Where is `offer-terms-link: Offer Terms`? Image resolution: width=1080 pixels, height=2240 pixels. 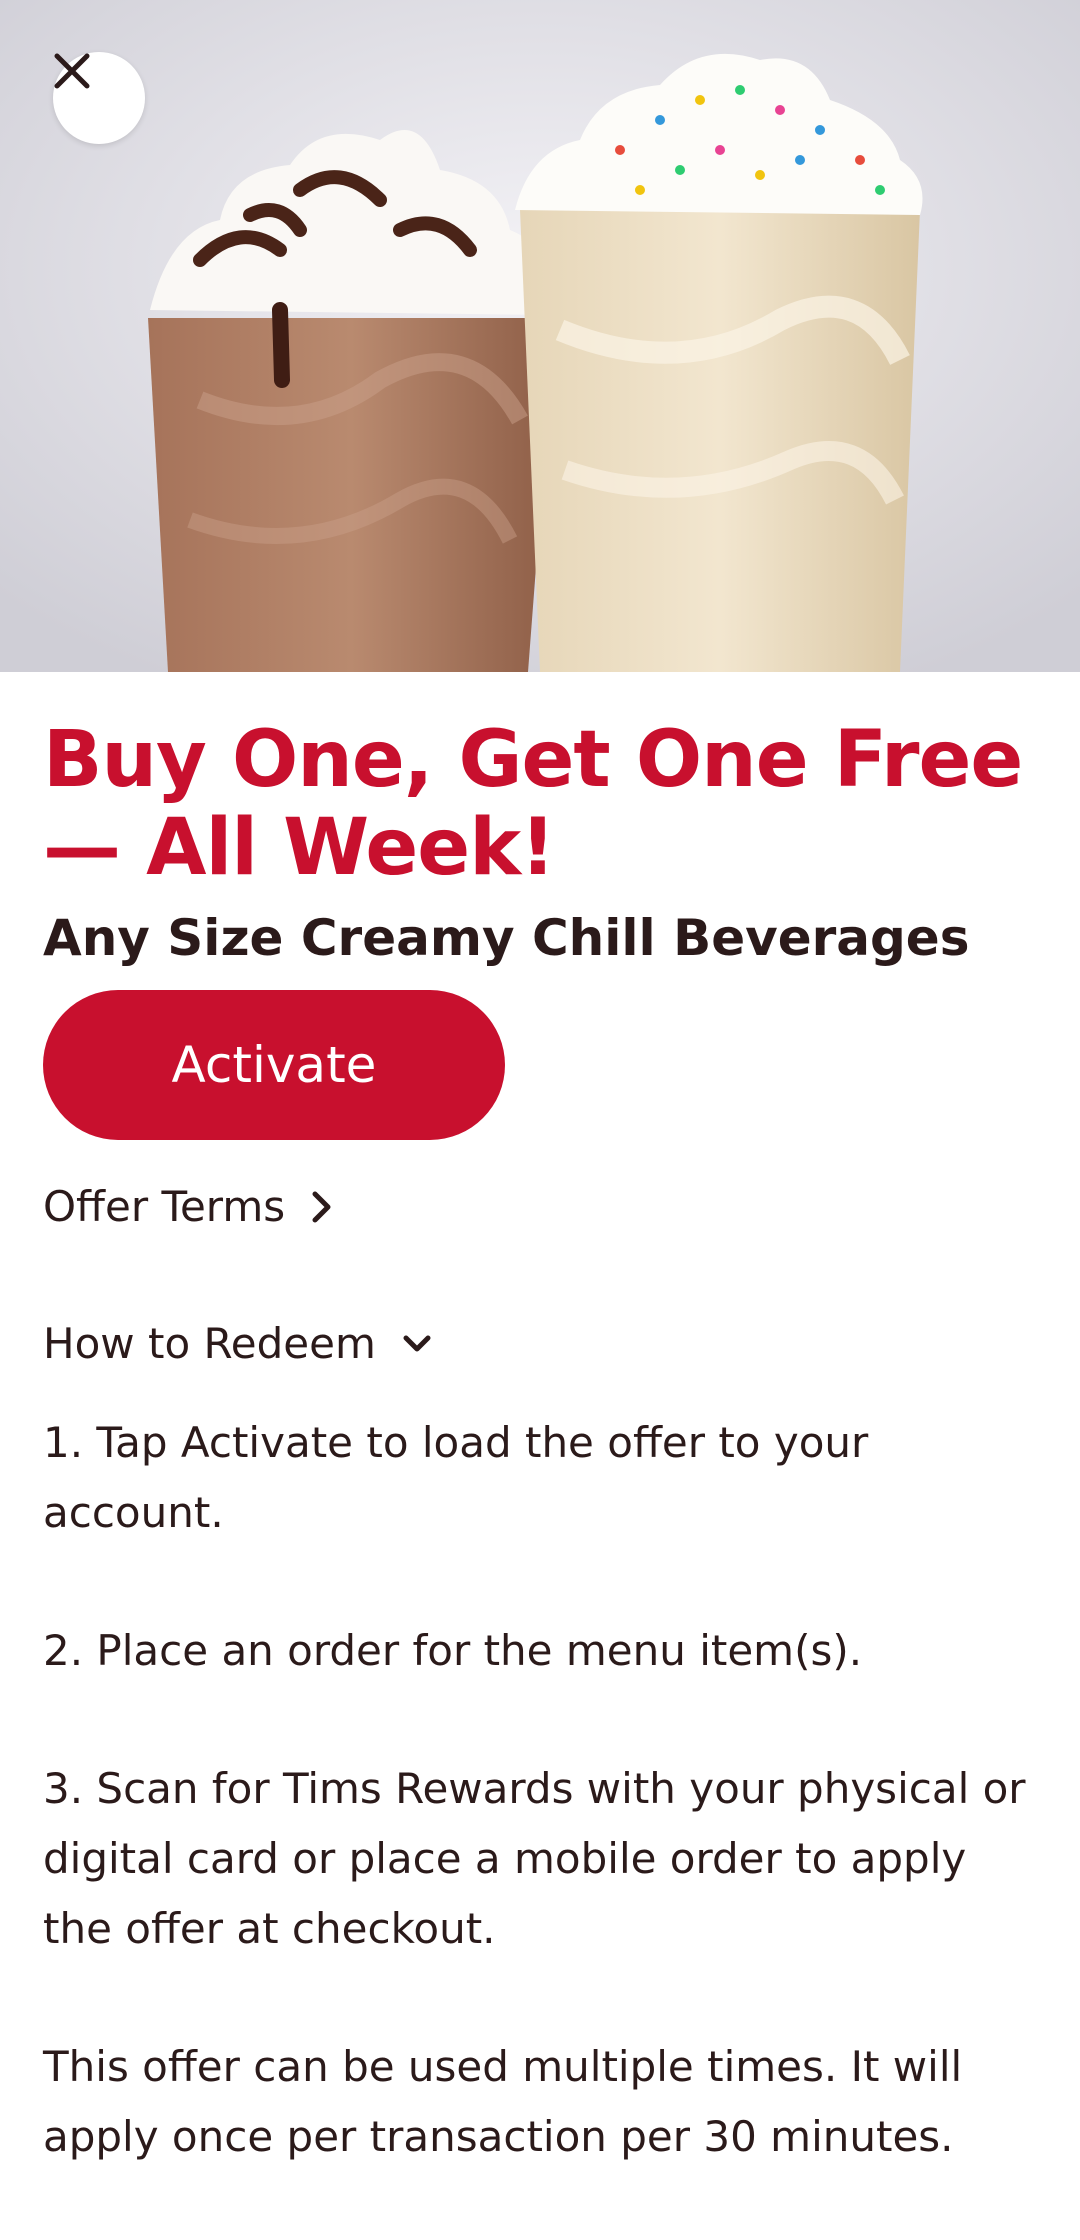
offer-terms-link: Offer Terms is located at coordinates (543, 1206).